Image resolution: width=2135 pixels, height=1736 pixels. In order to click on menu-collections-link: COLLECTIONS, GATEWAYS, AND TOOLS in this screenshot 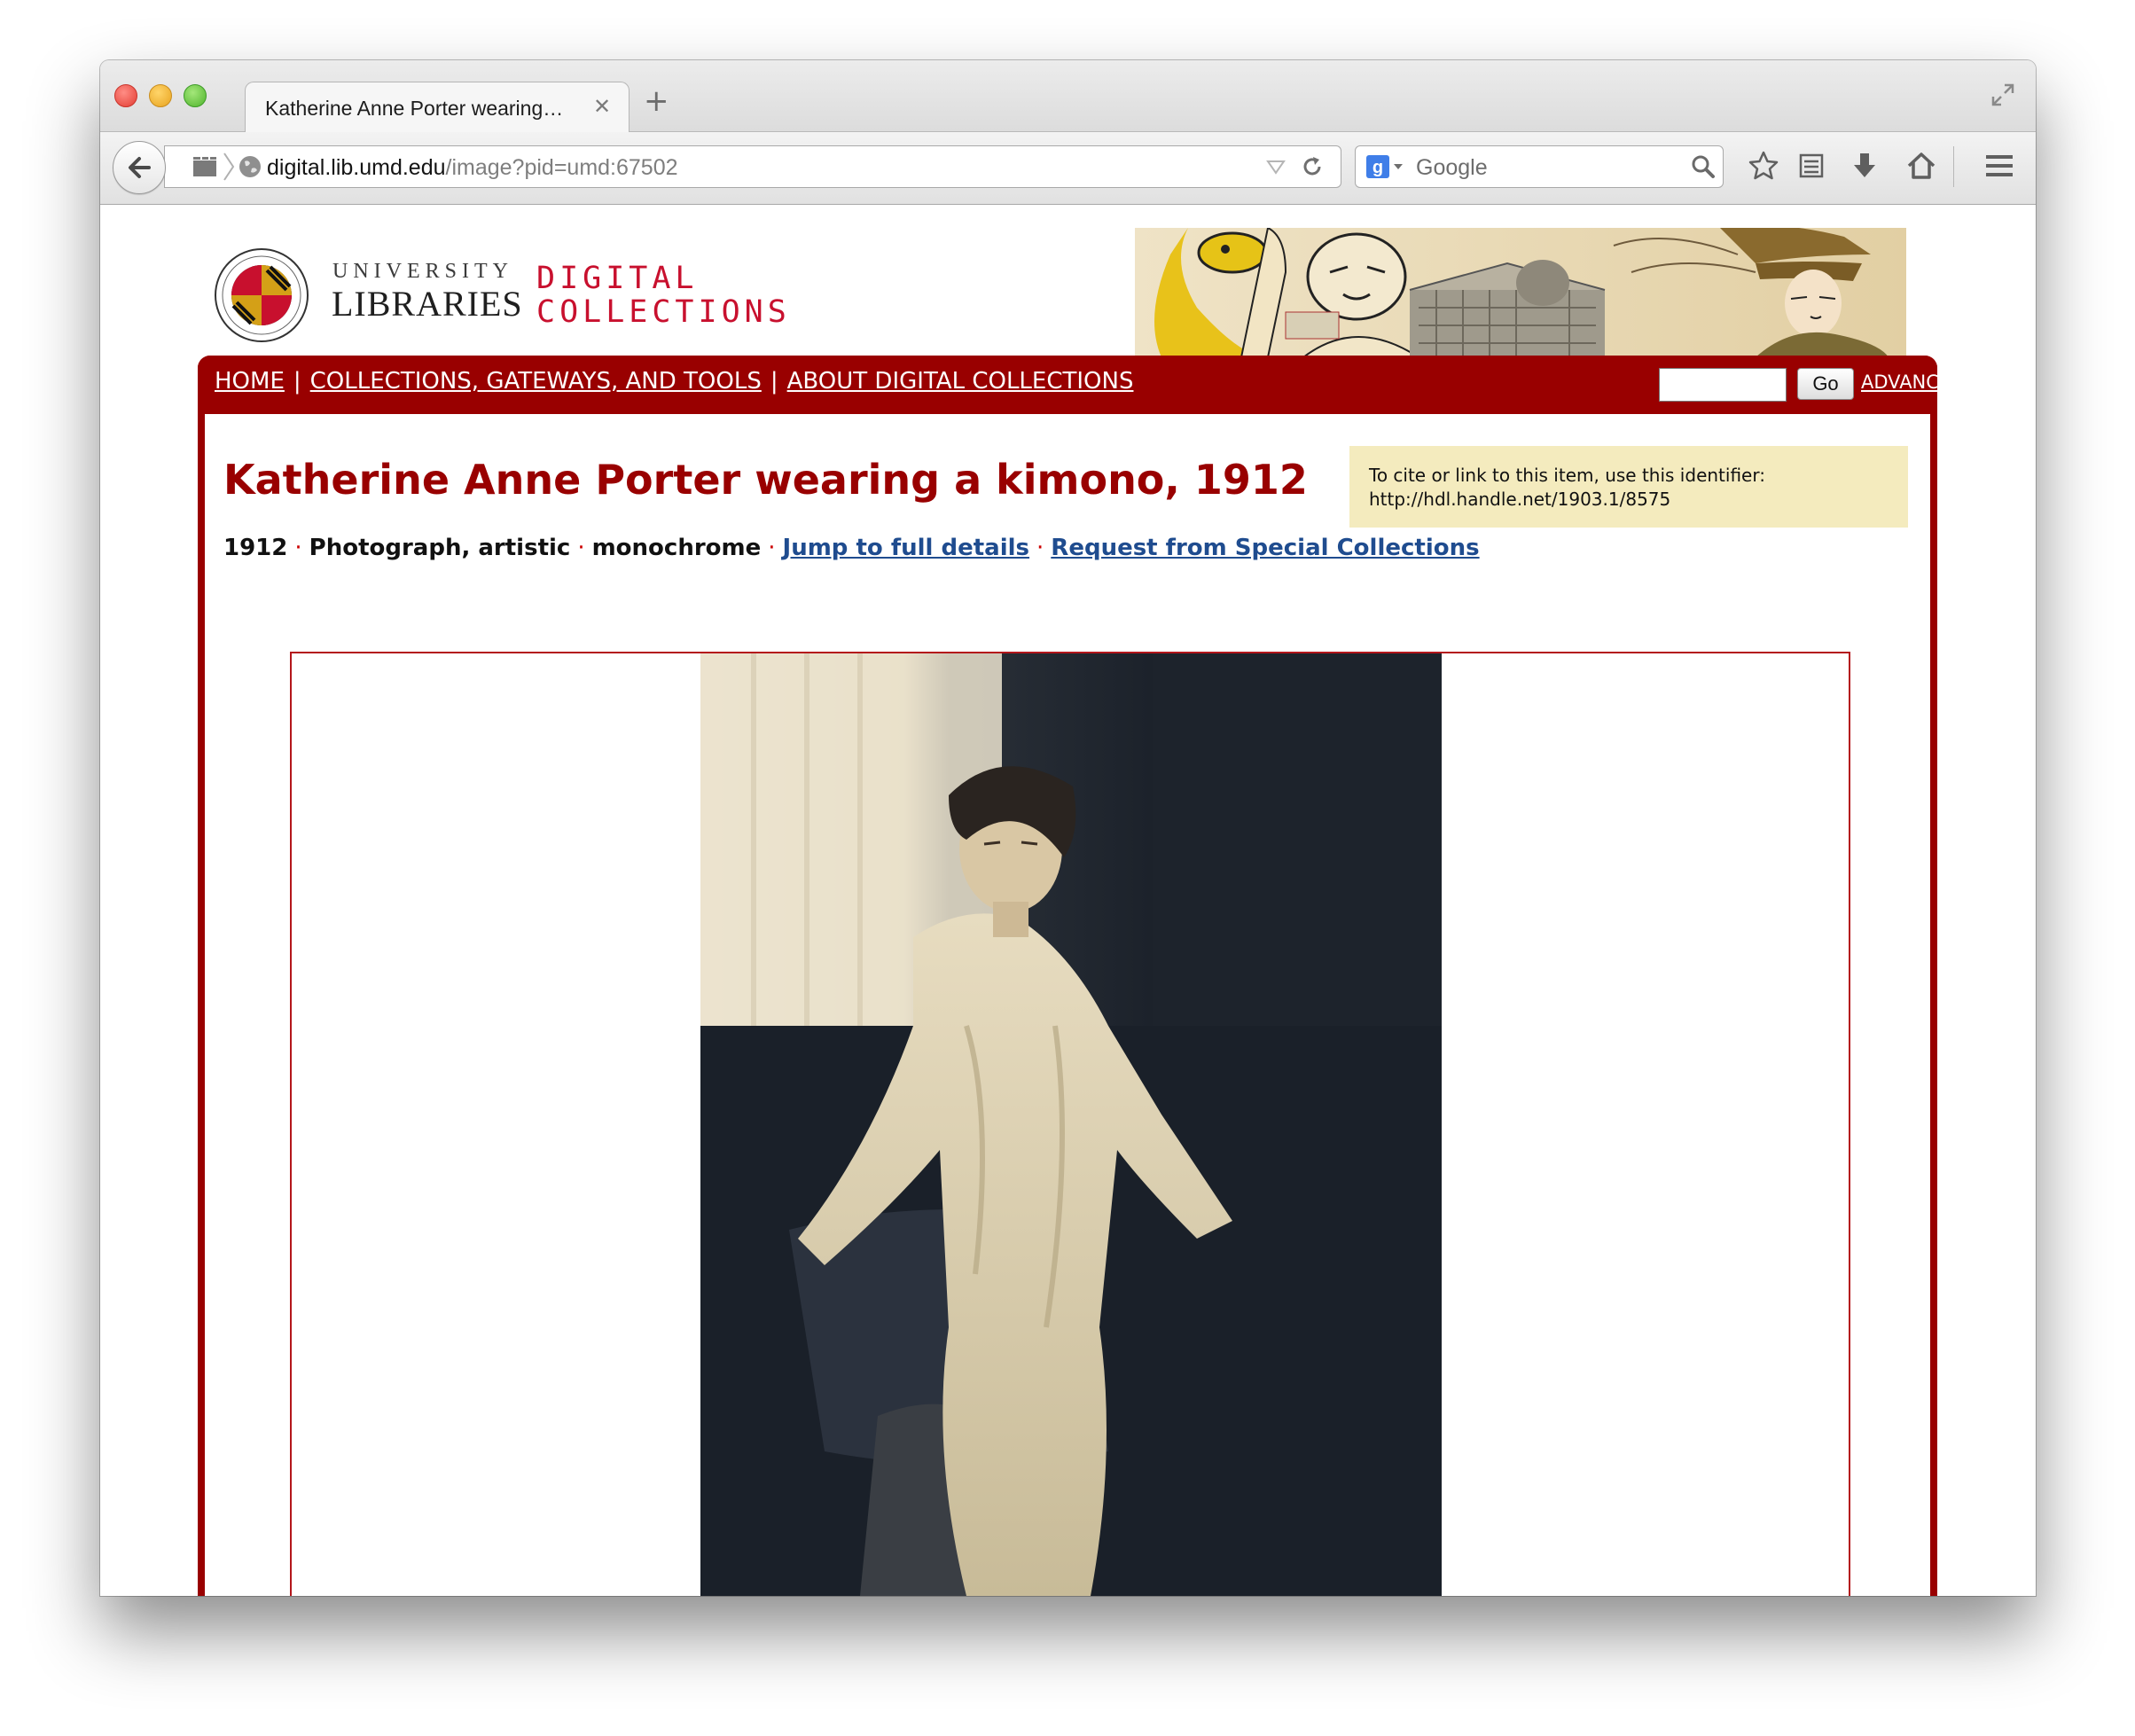, I will do `click(536, 381)`.